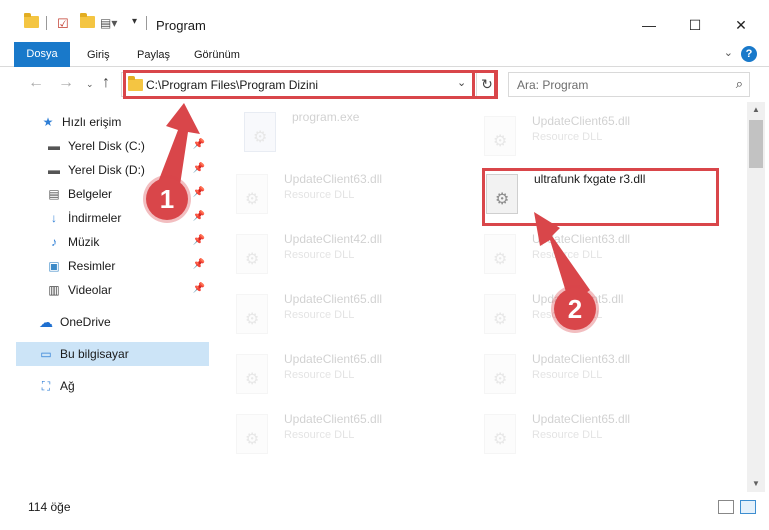 The height and width of the screenshot is (530, 769). Describe the element at coordinates (146, 23) in the screenshot. I see `divider` at that location.